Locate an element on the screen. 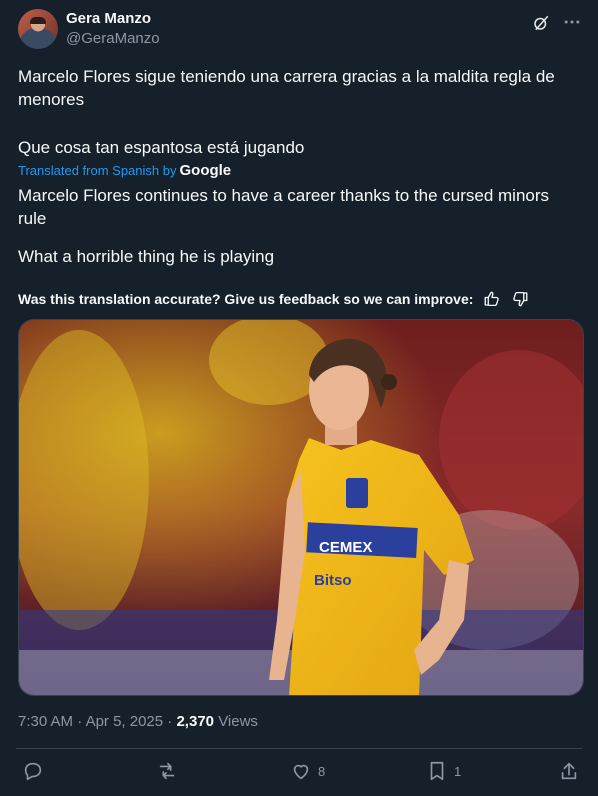  repost-icon is located at coordinates (167, 771).